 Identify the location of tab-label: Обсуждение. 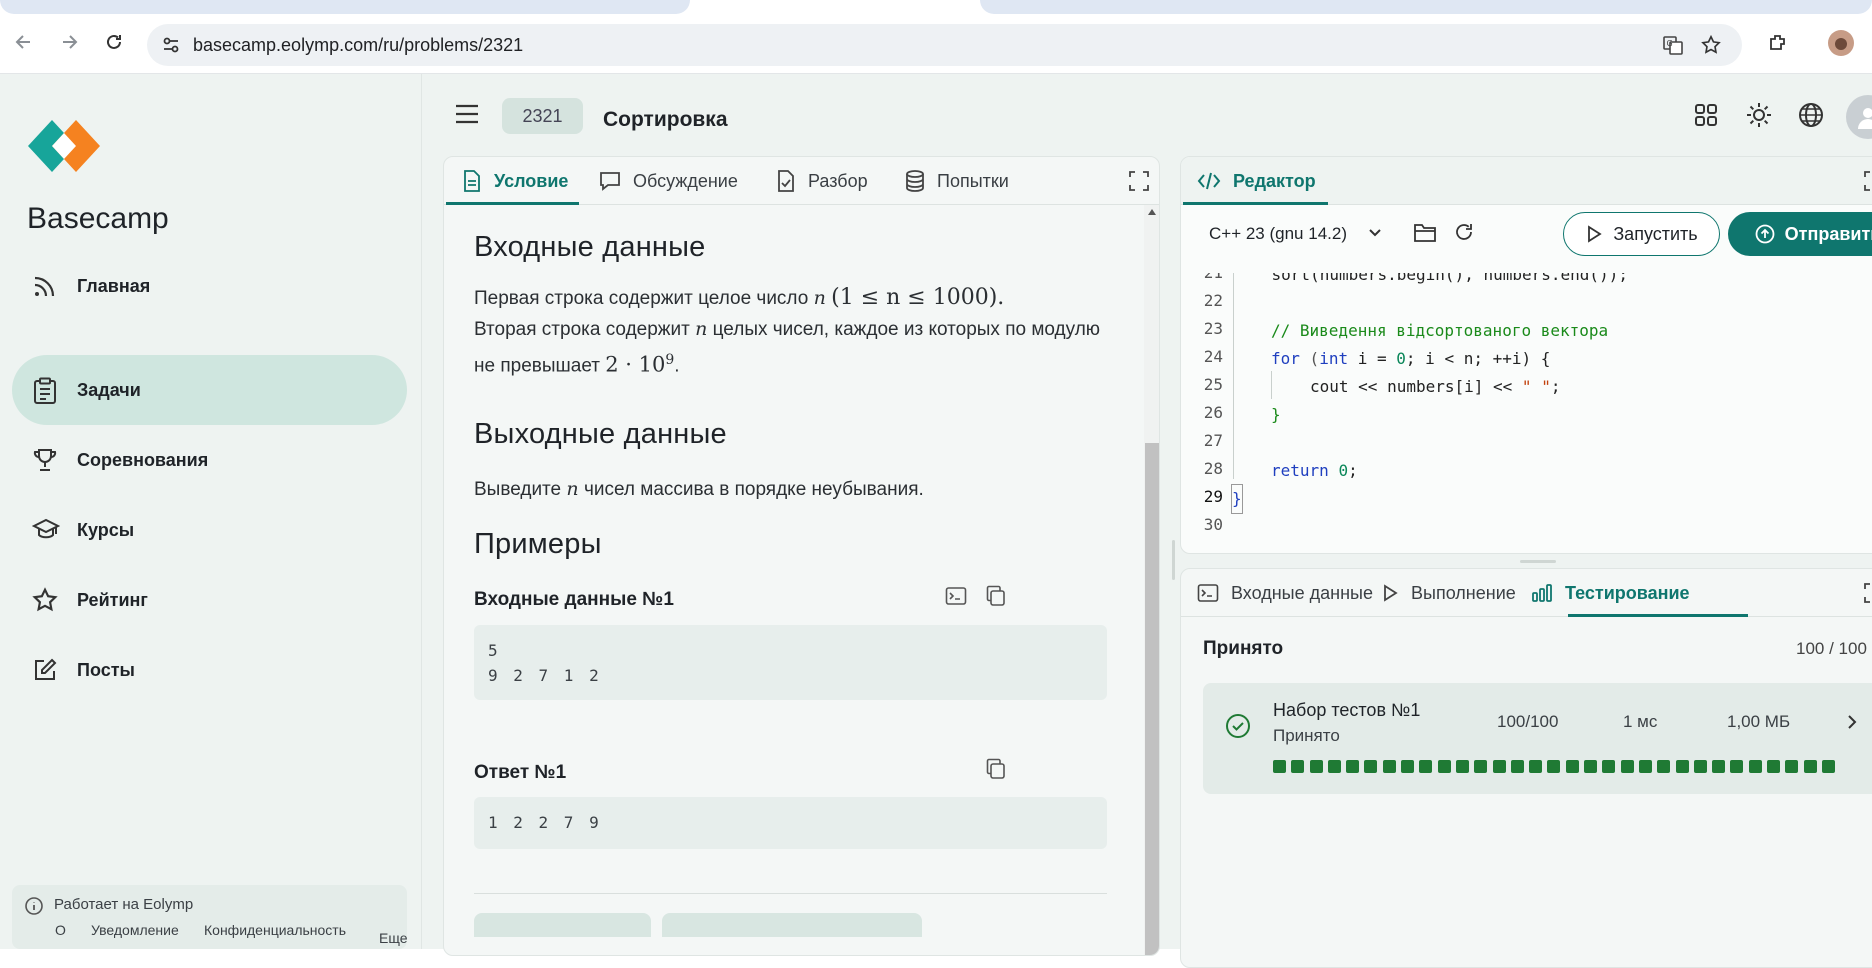
(685, 180).